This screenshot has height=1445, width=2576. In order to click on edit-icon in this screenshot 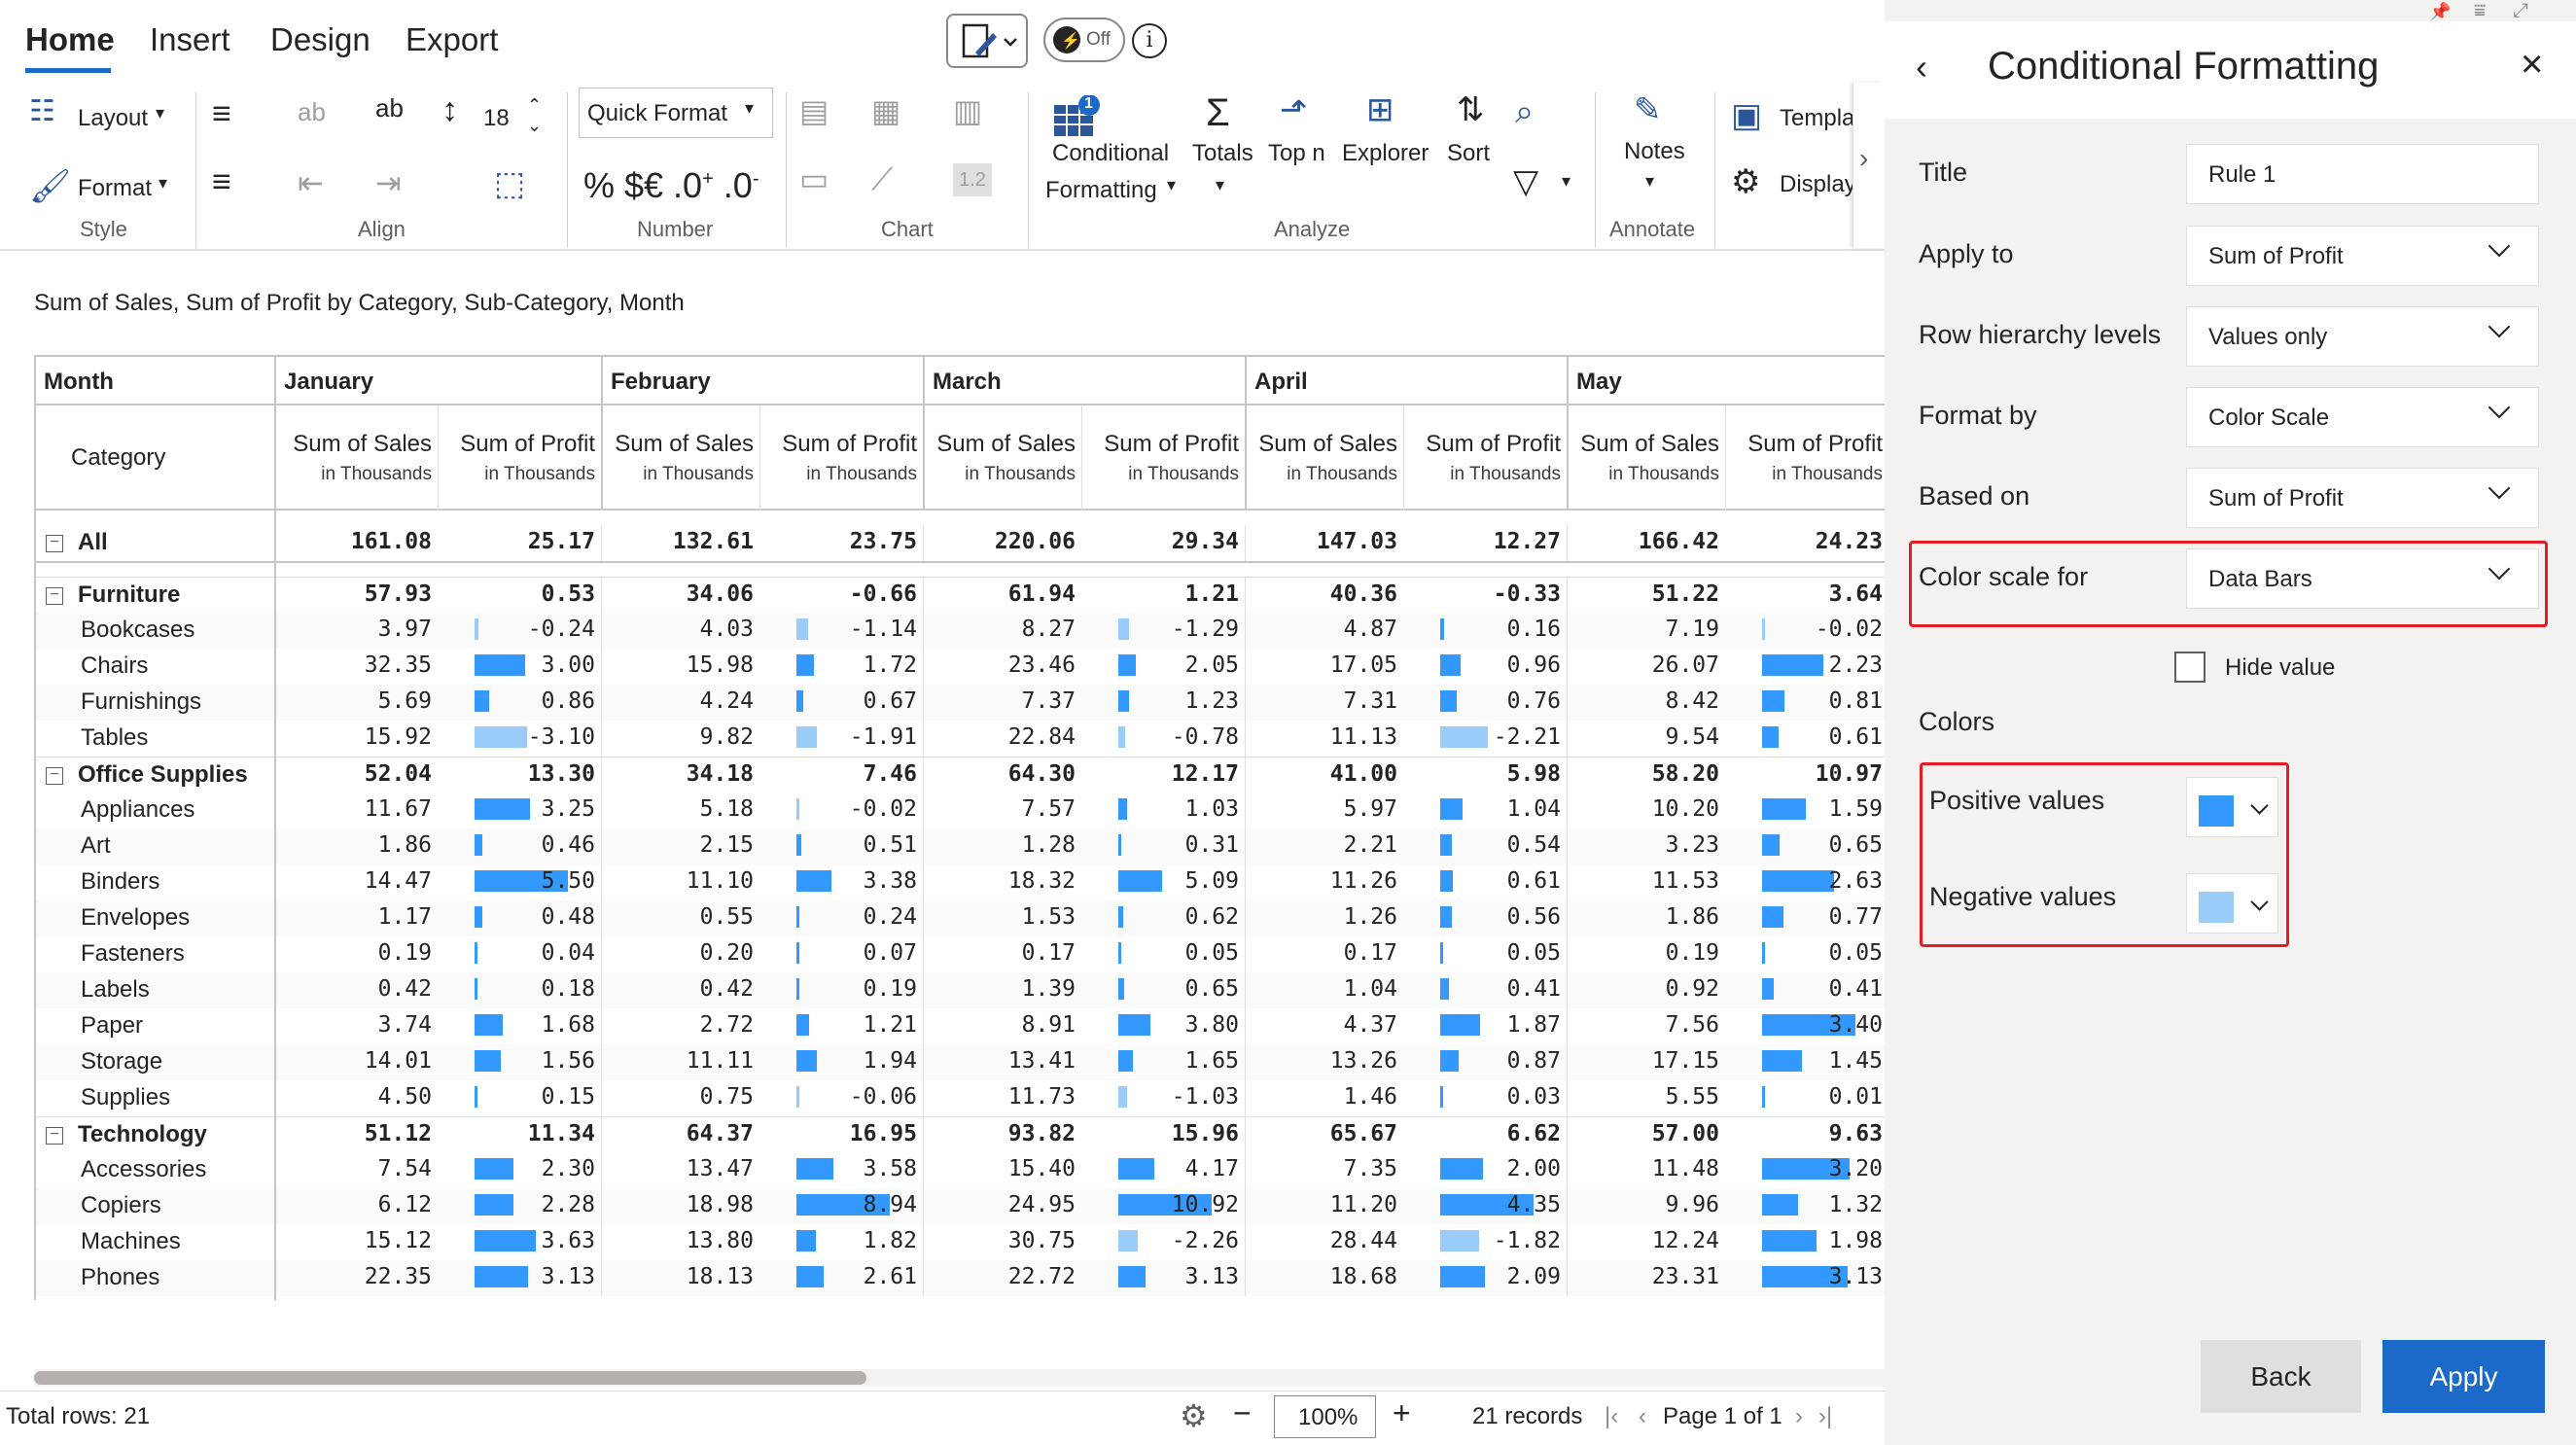, I will do `click(990, 40)`.